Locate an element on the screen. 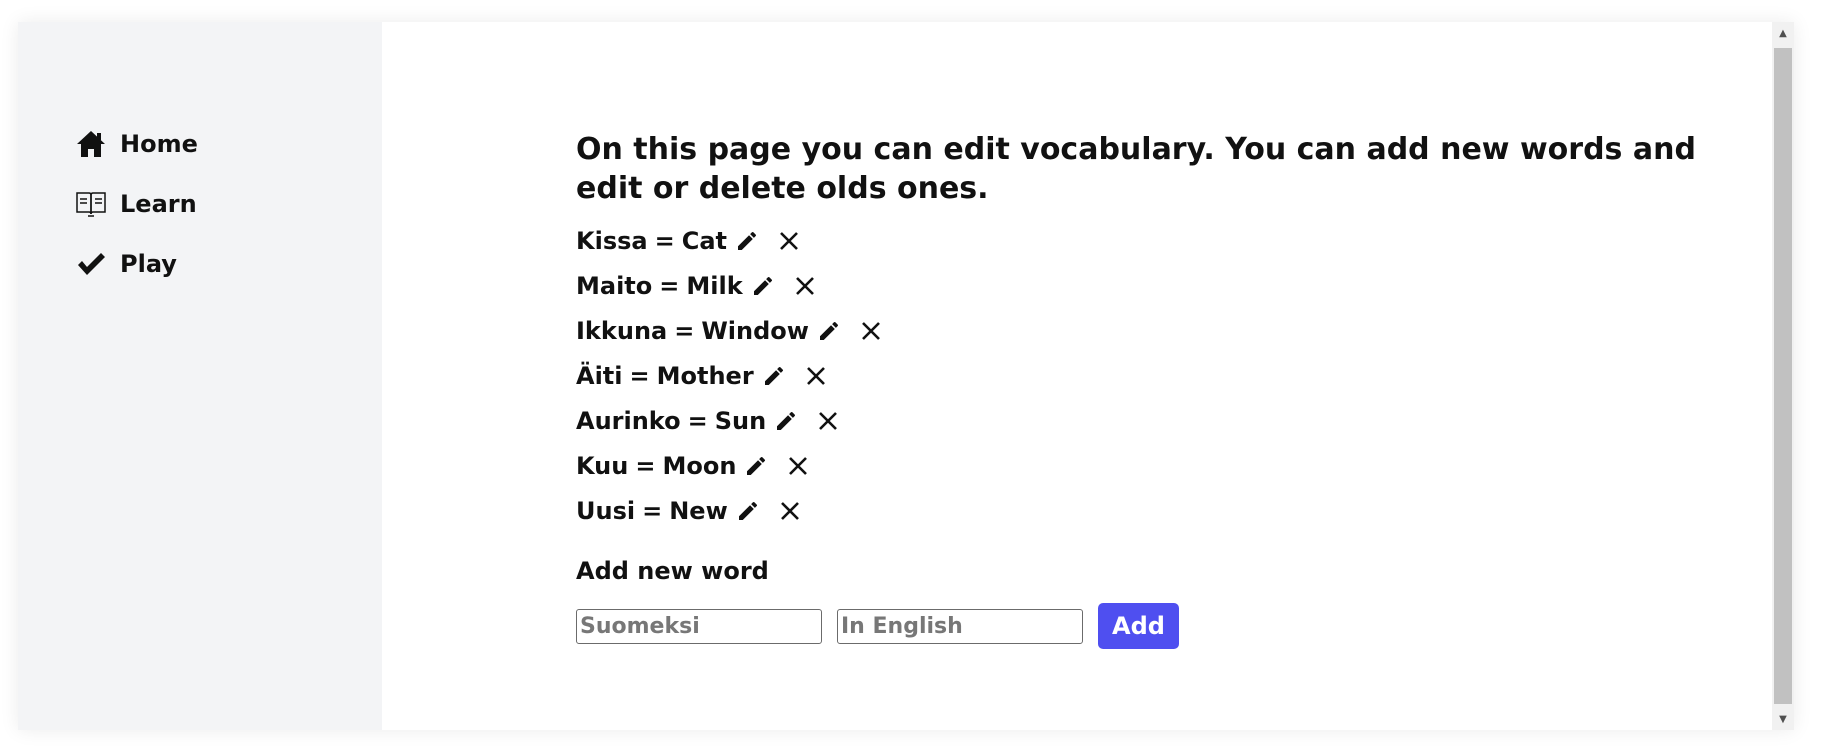 Image resolution: width=1823 pixels, height=756 pixels. scrollbar-thumb is located at coordinates (1783, 376).